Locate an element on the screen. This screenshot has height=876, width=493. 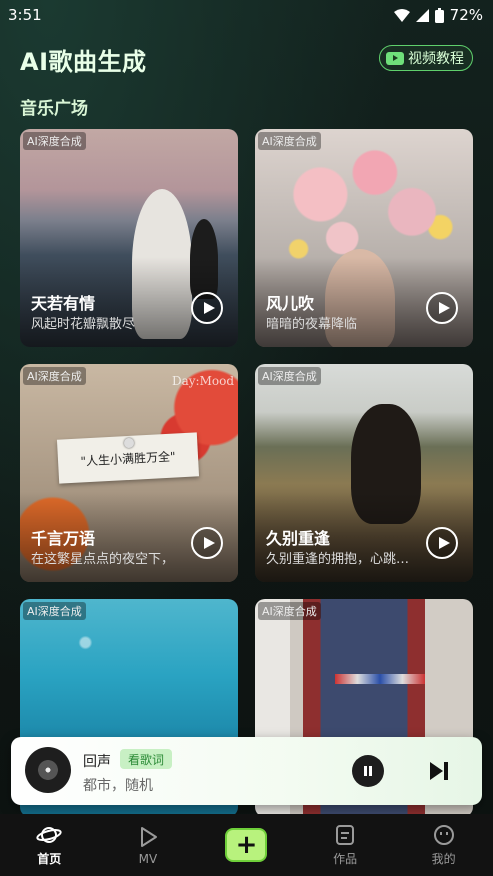
skip-next-icon is located at coordinates (439, 771).